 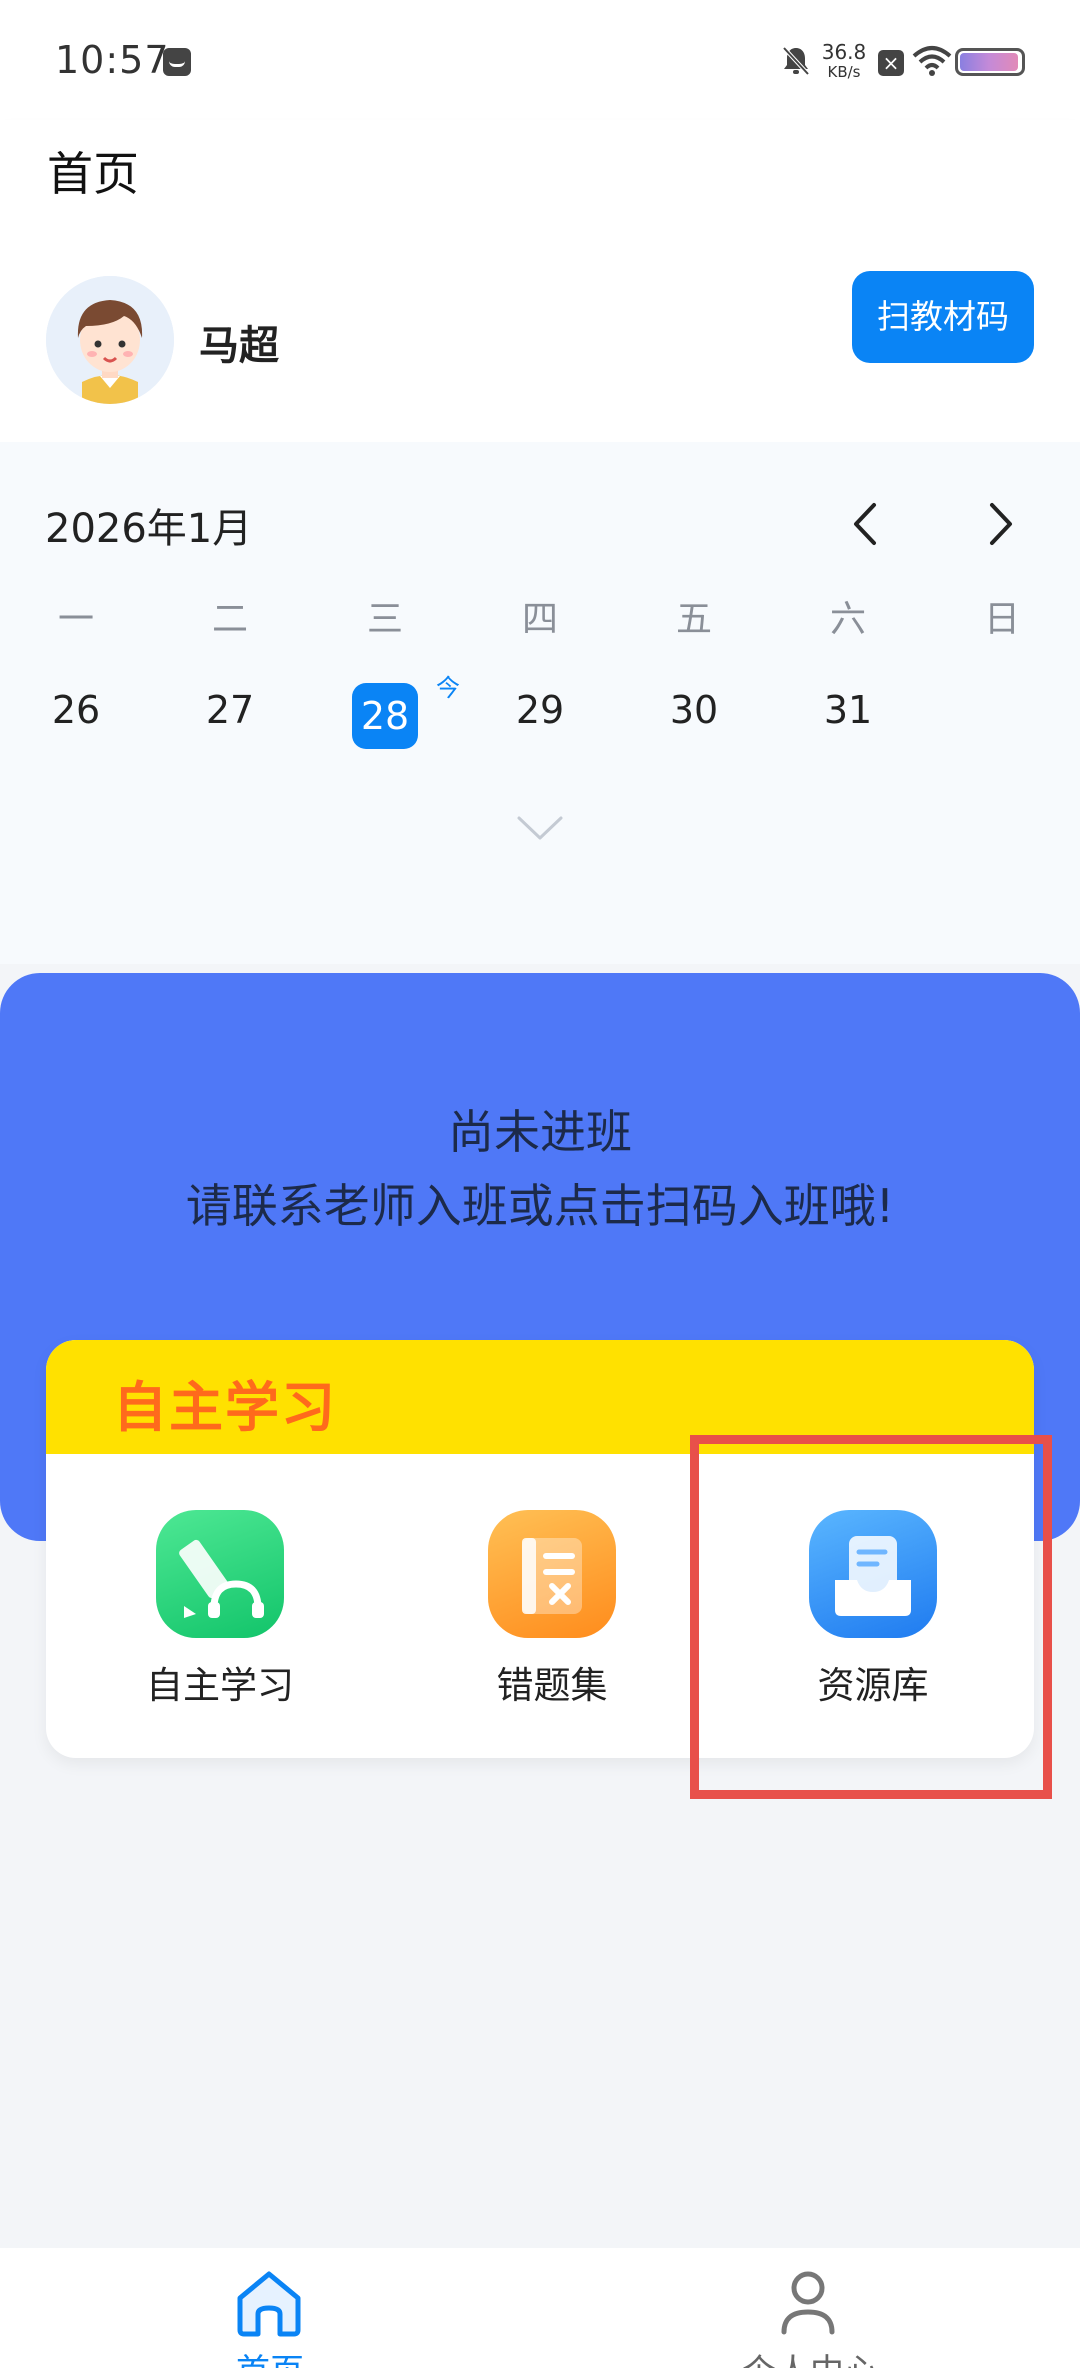 What do you see at coordinates (808, 2304) in the screenshot?
I see `person-icon` at bounding box center [808, 2304].